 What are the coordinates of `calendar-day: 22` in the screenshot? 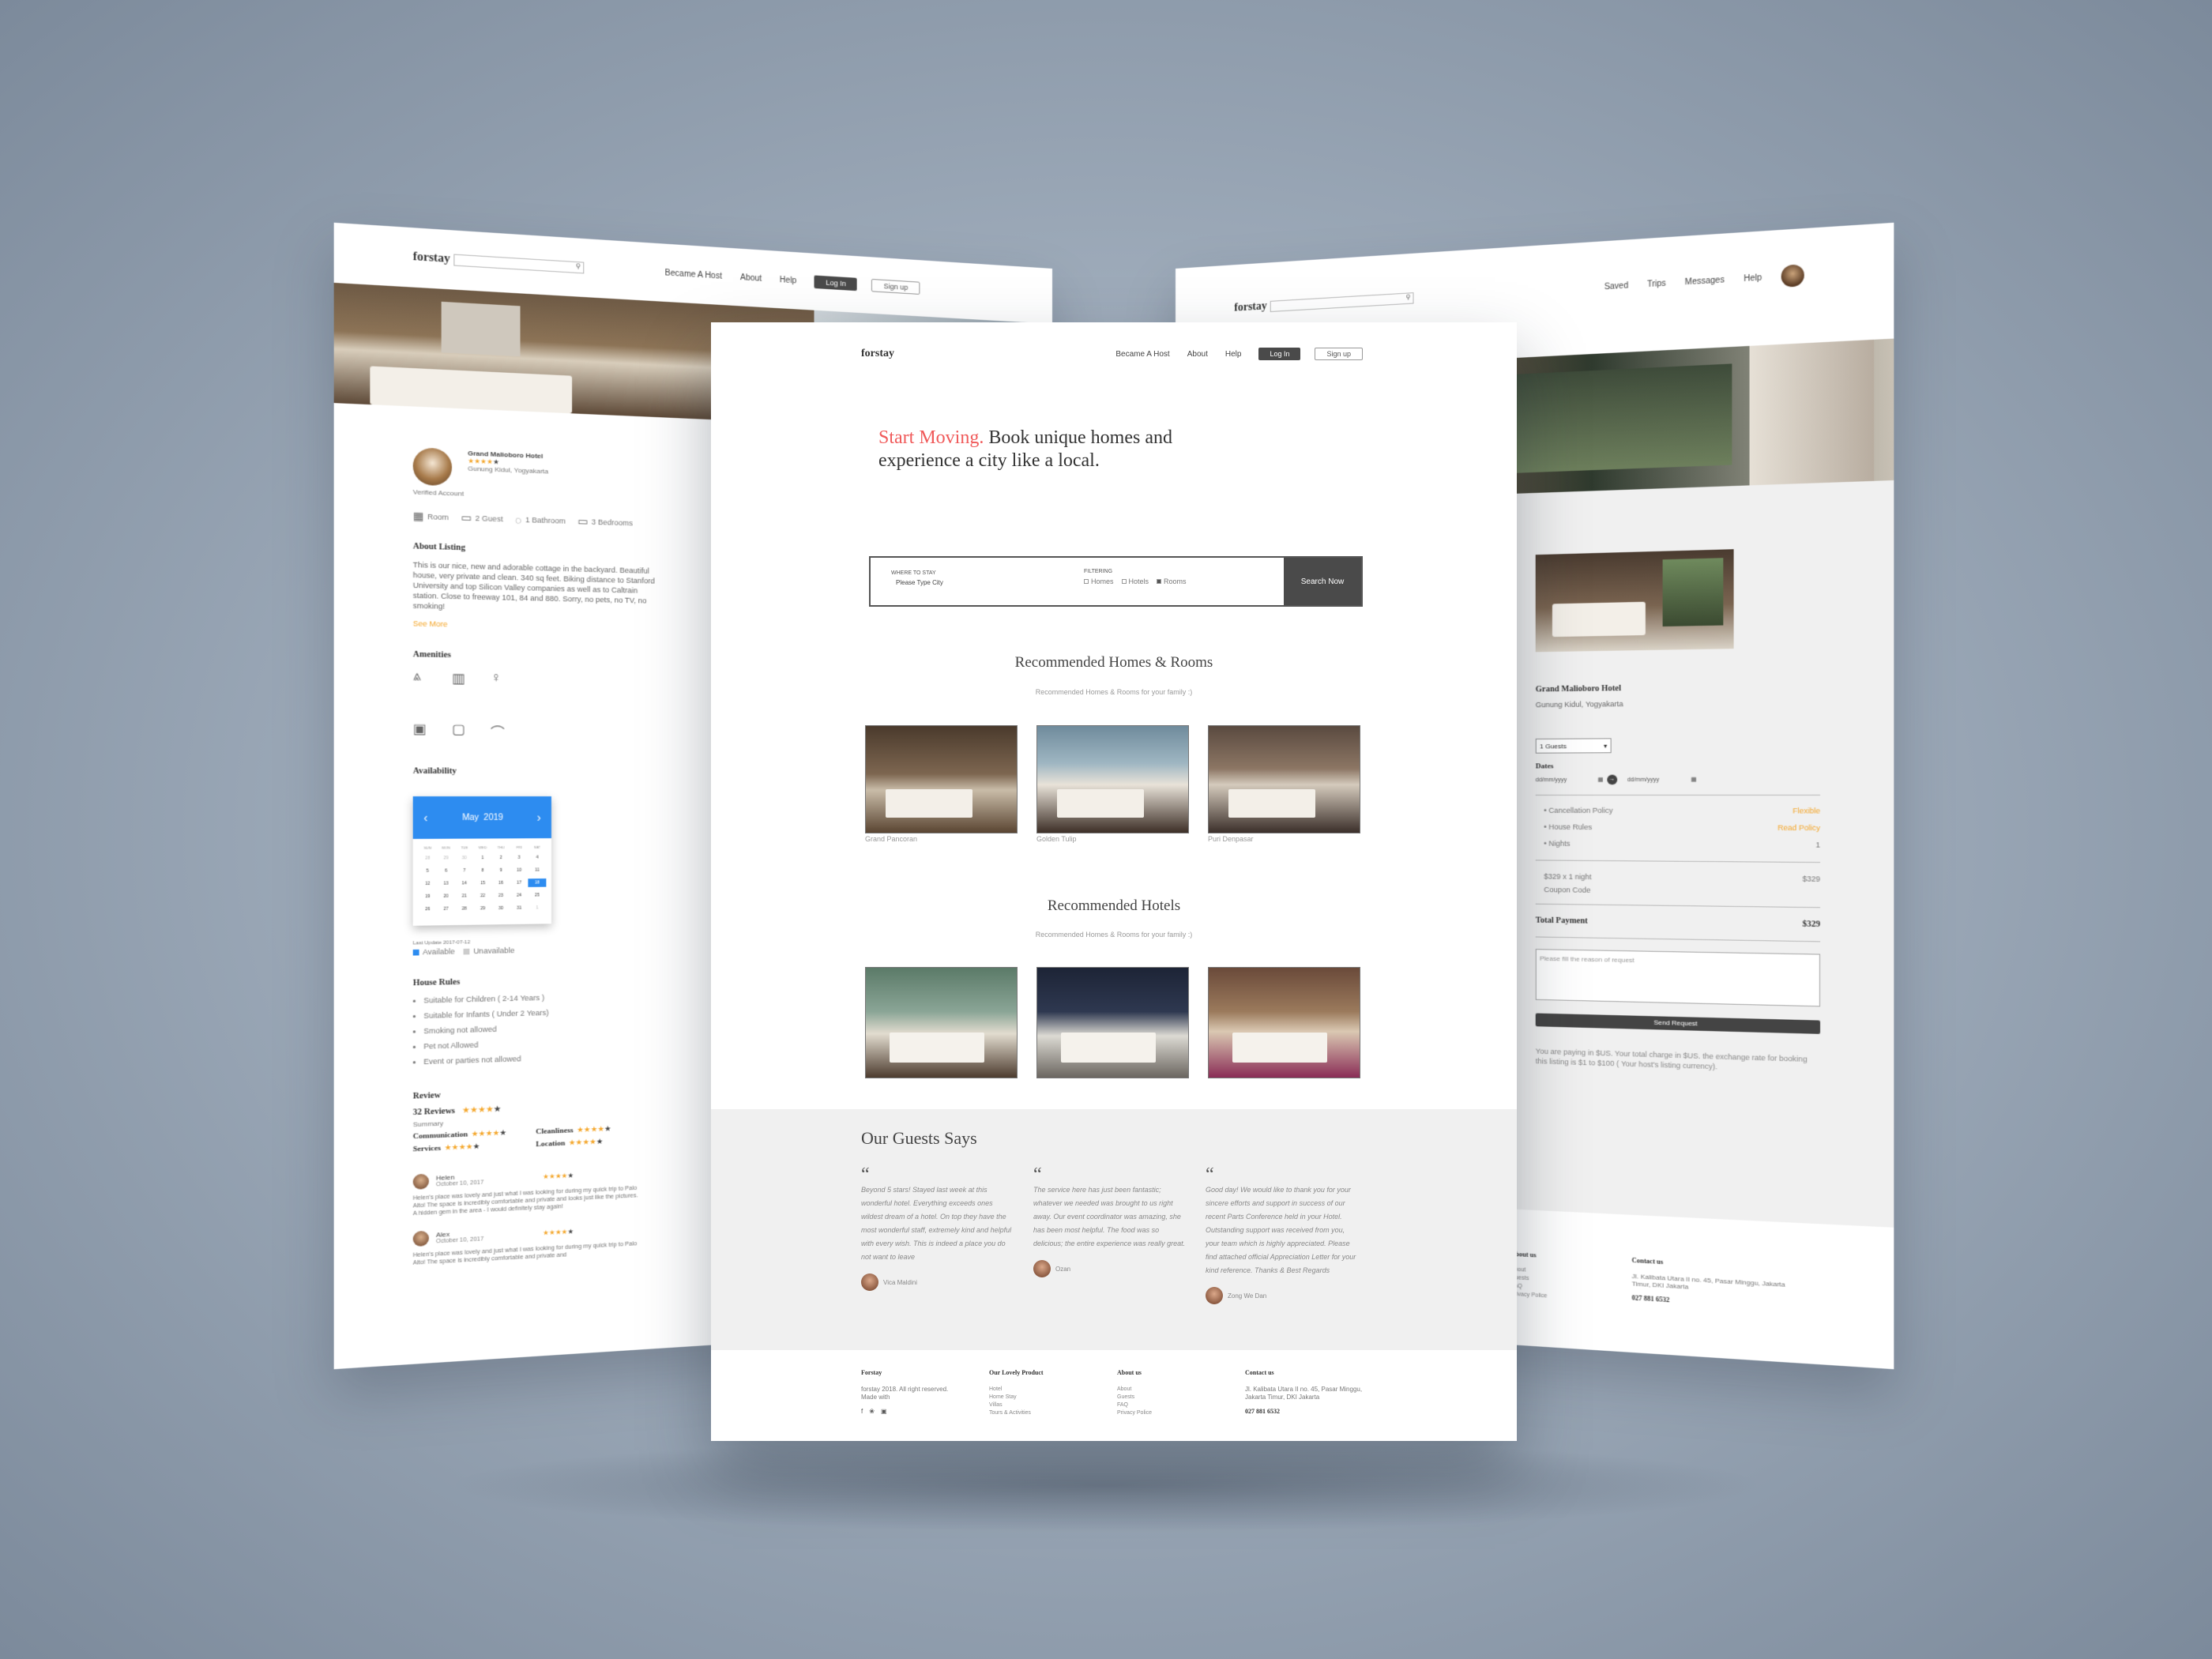 It's located at (482, 897).